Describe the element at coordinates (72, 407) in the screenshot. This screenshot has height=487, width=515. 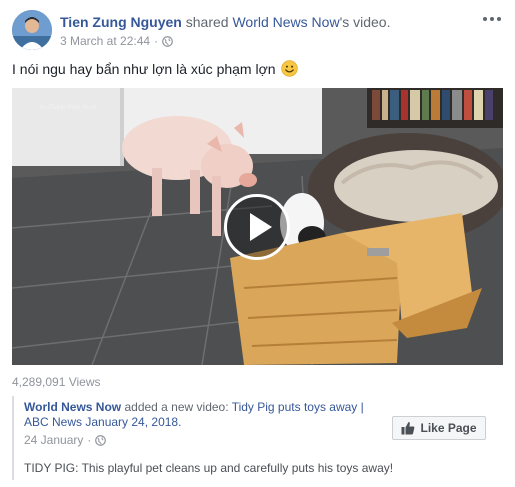
I see `source-page-link: World News Now` at that location.